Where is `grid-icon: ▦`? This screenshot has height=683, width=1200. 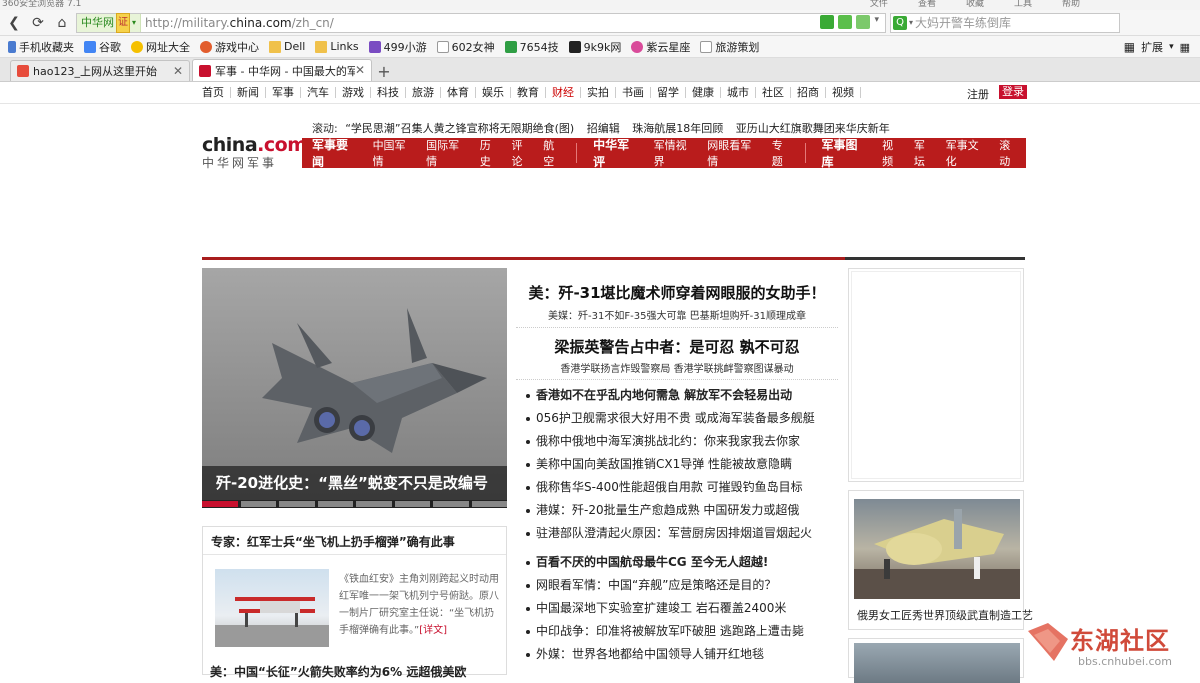 grid-icon: ▦ is located at coordinates (1185, 47).